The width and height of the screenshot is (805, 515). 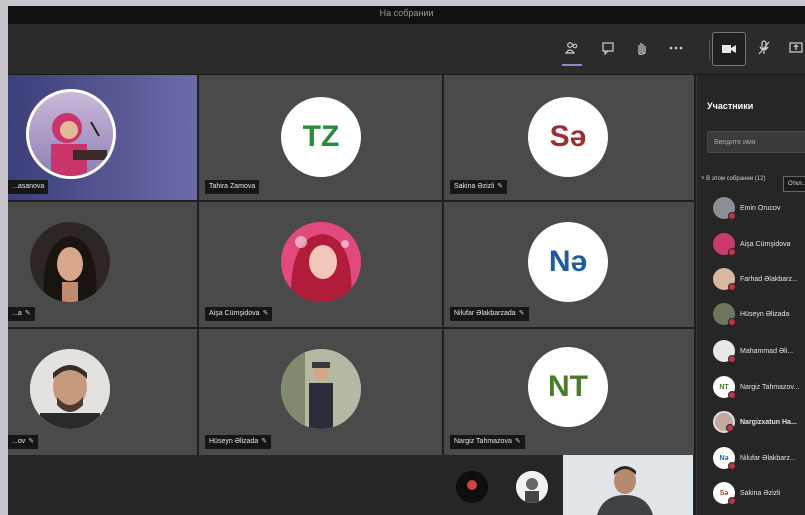 I want to click on name-tag: ...asanova, so click(x=28, y=187).